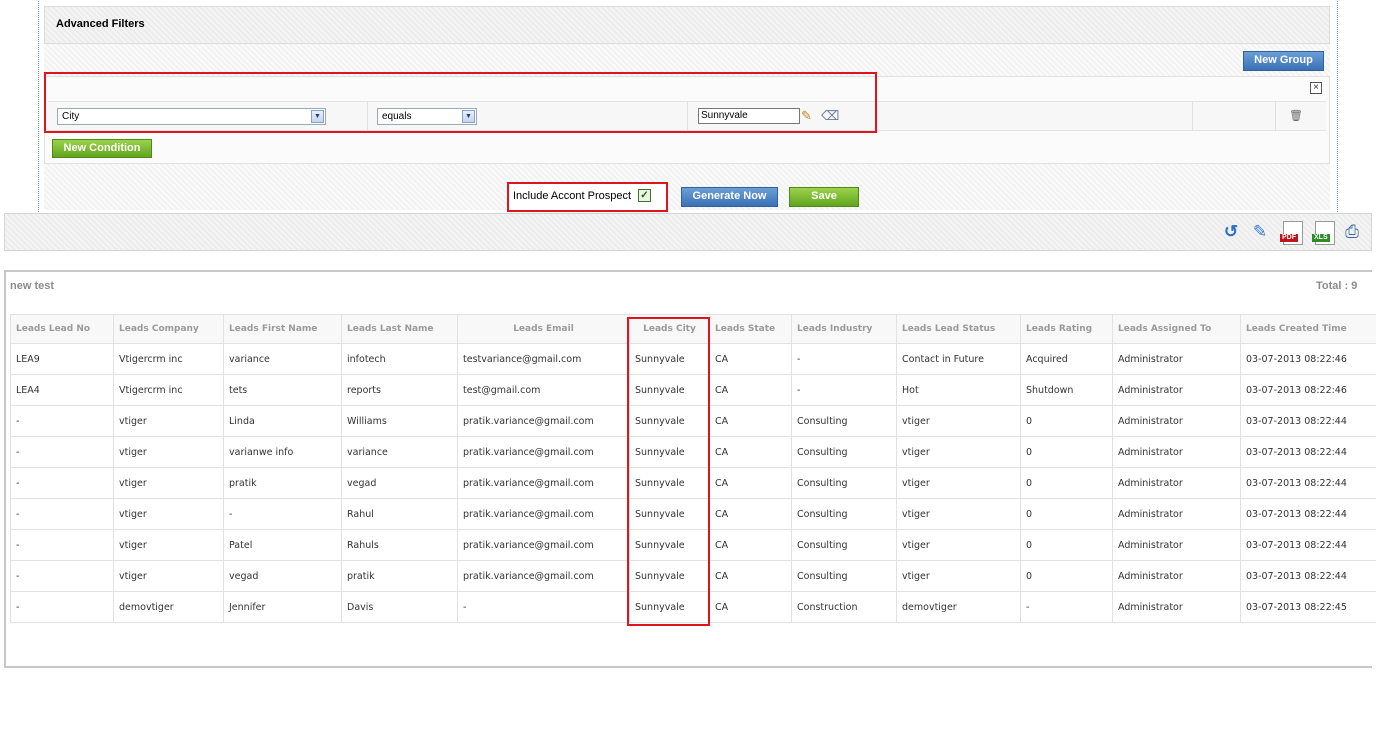 This screenshot has height=743, width=1376. I want to click on pdf-export-icon: PDF, so click(1292, 232).